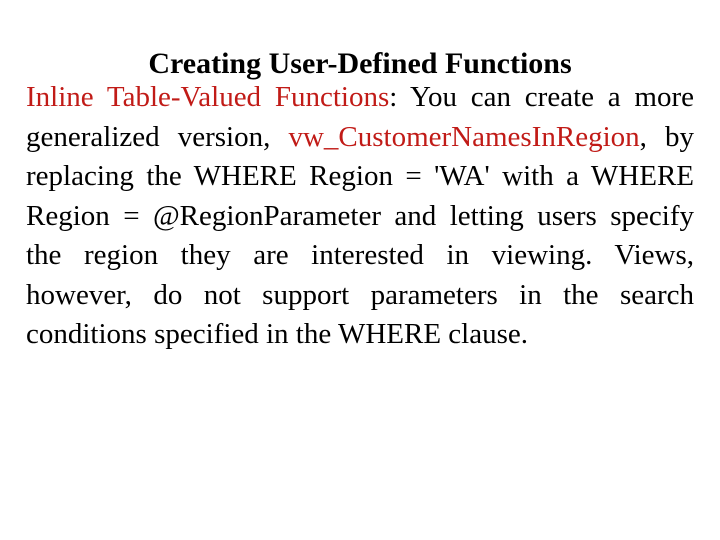 This screenshot has width=720, height=540. I want to click on term-inline-table-valued-functions: Inline Table-Valued Functions, so click(208, 97).